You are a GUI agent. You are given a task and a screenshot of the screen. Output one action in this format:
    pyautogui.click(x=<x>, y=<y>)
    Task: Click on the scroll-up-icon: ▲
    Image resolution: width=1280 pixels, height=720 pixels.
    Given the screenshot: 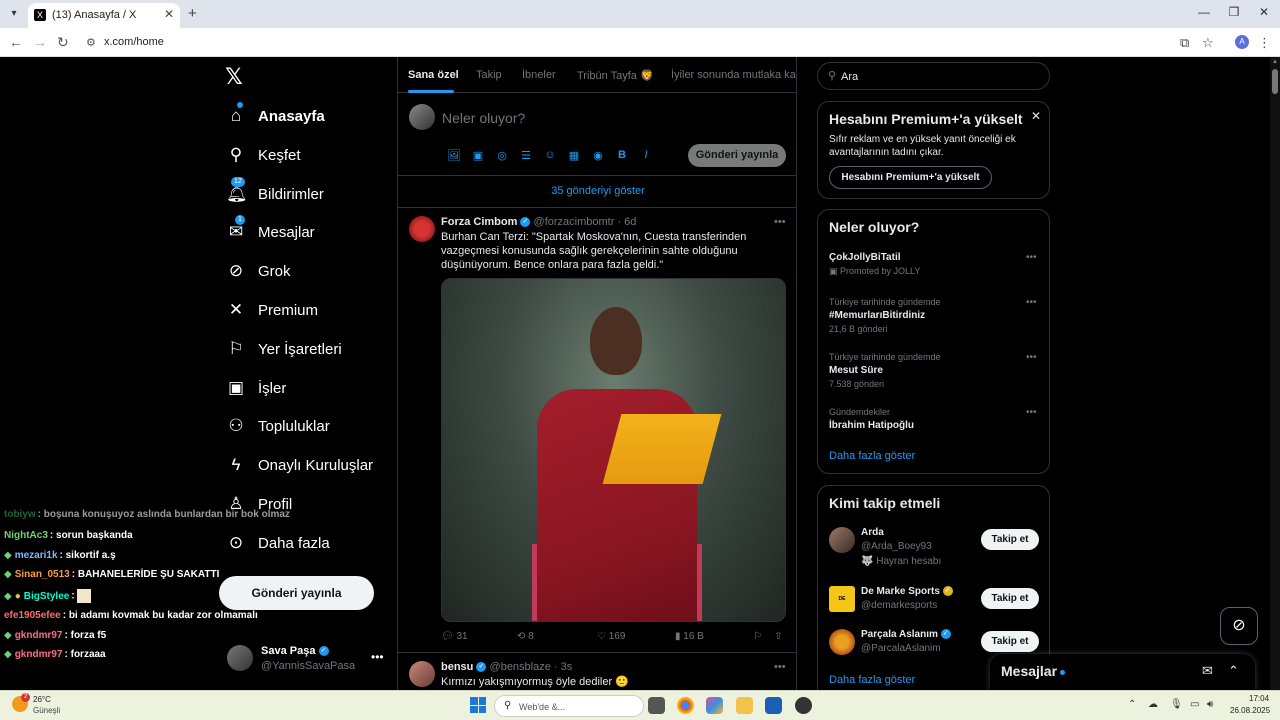 What is the action you would take?
    pyautogui.click(x=1275, y=62)
    